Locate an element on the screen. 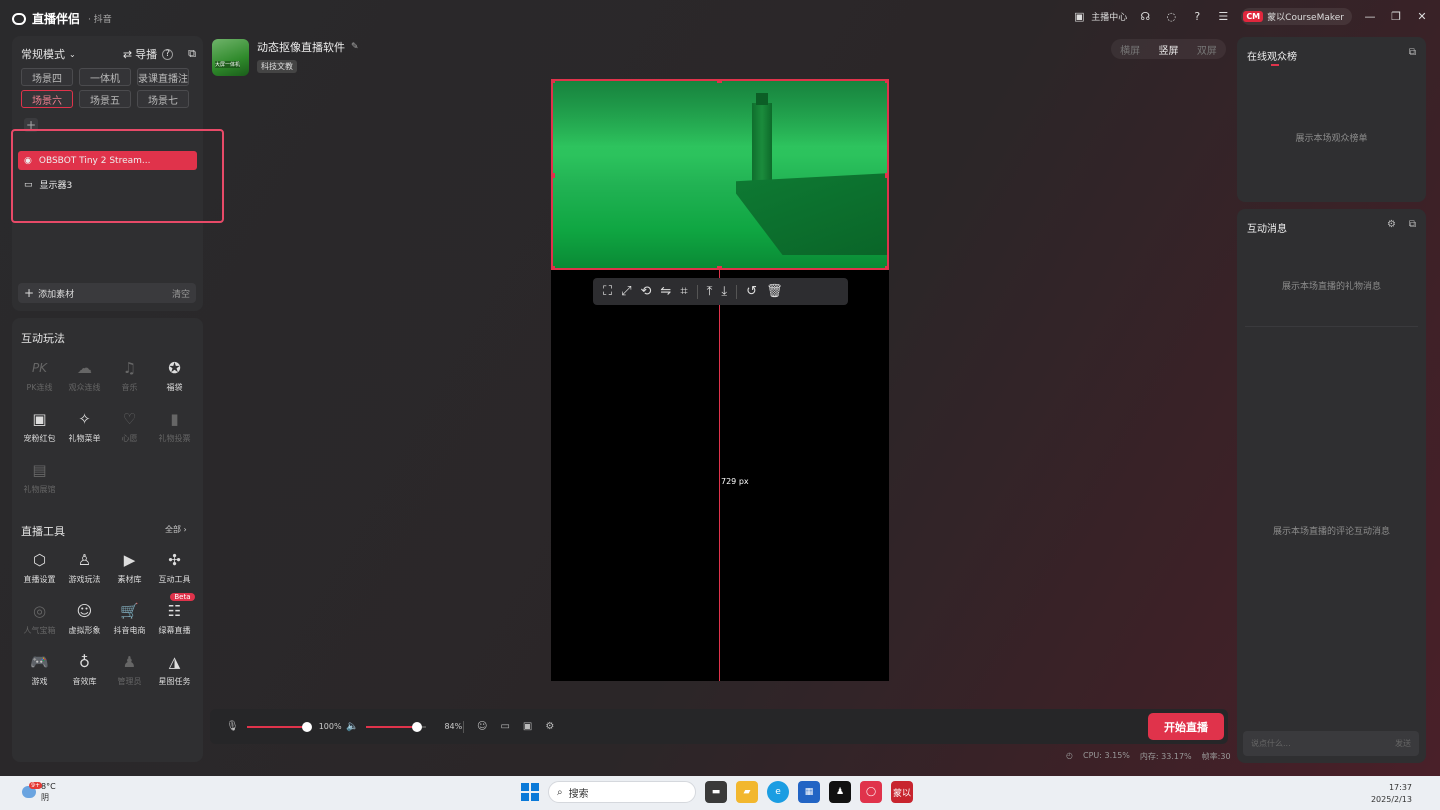 This screenshot has width=1440, height=810. tool-live-settings: ⬡ 直播设置 is located at coordinates (39, 567).